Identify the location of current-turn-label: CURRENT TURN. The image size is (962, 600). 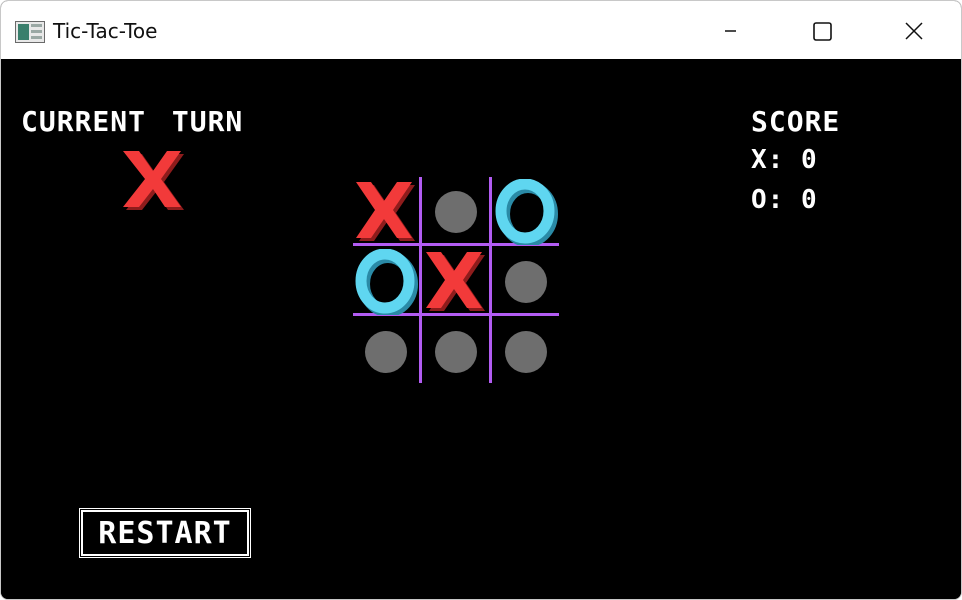
(132, 121).